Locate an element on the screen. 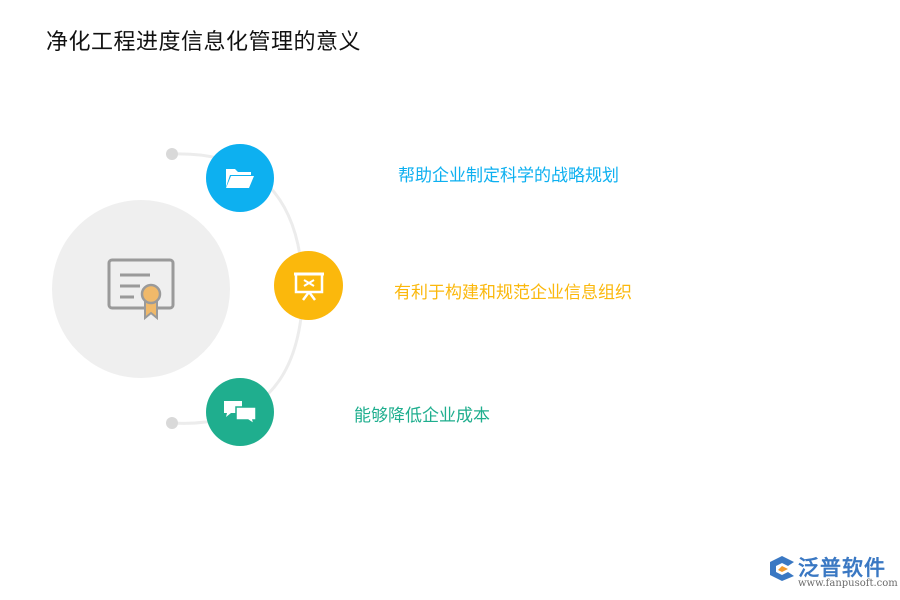 This screenshot has width=900, height=600. node-information-organization is located at coordinates (308, 285).